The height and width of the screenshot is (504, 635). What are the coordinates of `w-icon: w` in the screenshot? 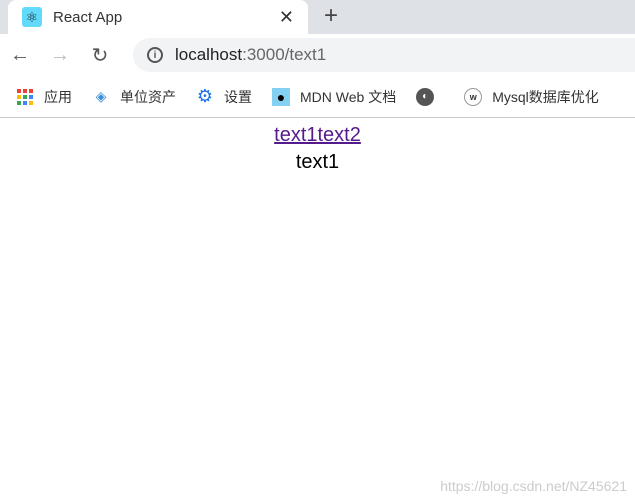 It's located at (473, 96).